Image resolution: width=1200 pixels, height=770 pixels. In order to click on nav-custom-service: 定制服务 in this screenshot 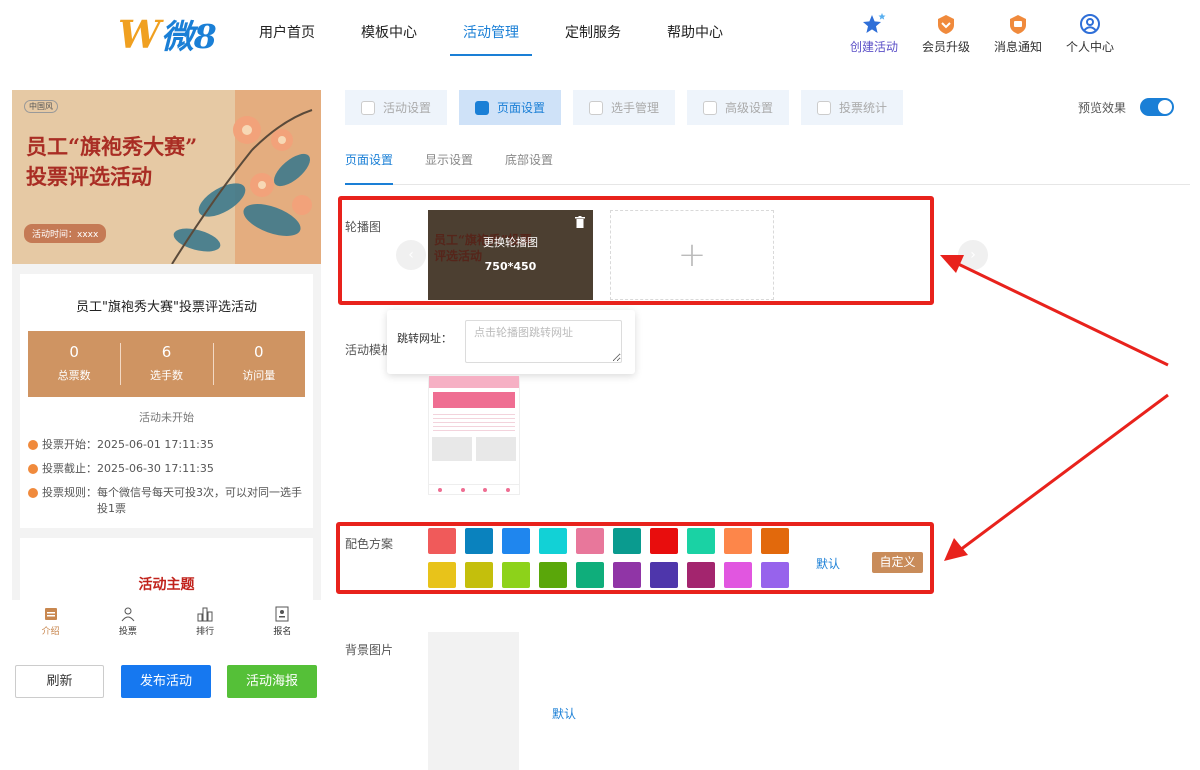, I will do `click(593, 34)`.